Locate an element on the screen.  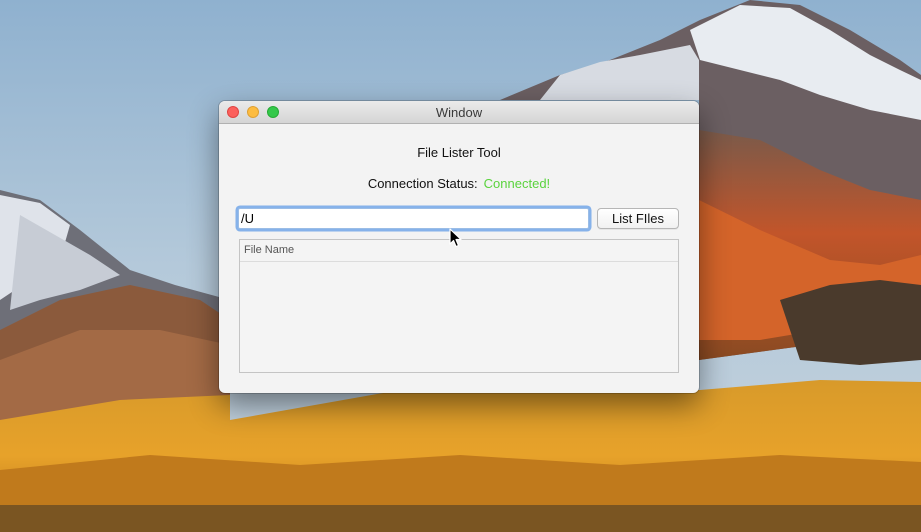
mouse-pointer-icon is located at coordinates (455, 238).